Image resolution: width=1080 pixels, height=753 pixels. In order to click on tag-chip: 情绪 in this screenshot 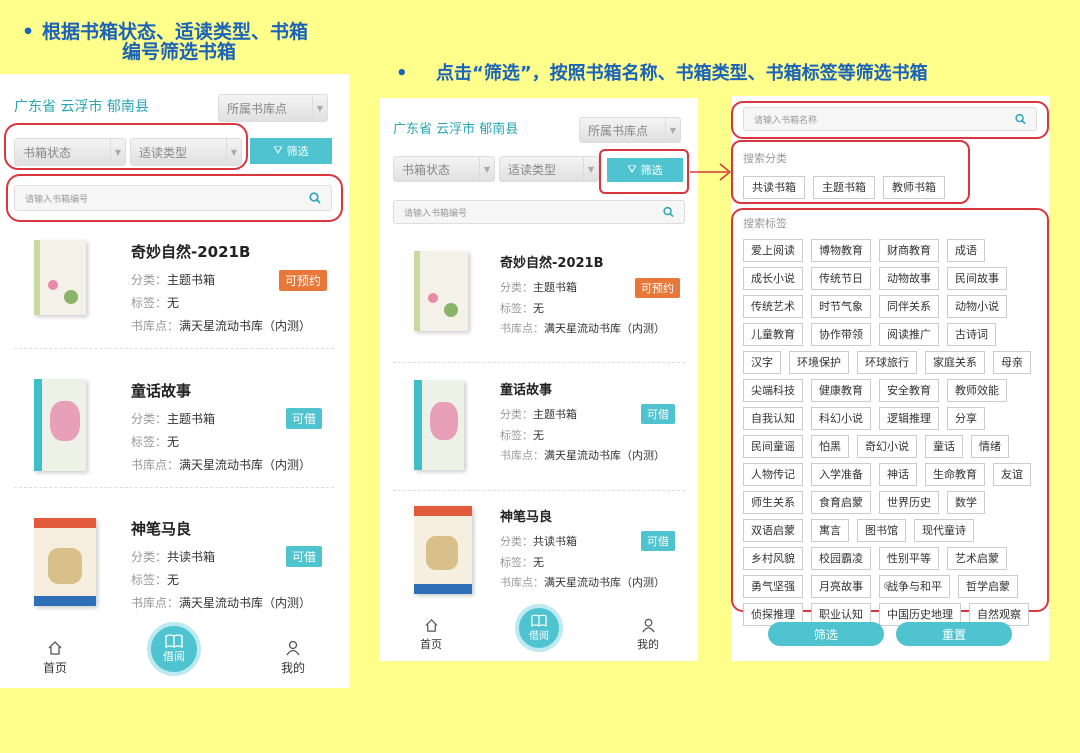, I will do `click(990, 446)`.